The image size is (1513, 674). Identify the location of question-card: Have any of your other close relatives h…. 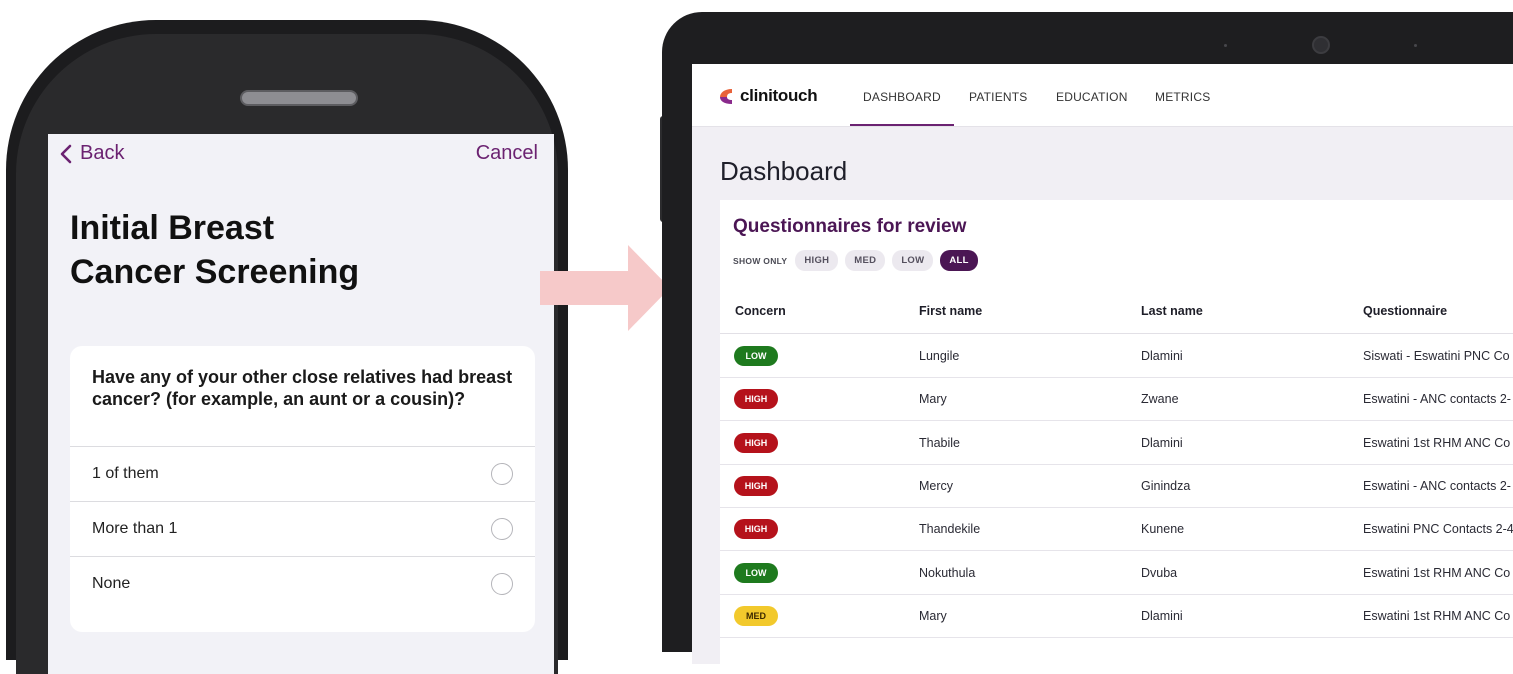
(302, 489).